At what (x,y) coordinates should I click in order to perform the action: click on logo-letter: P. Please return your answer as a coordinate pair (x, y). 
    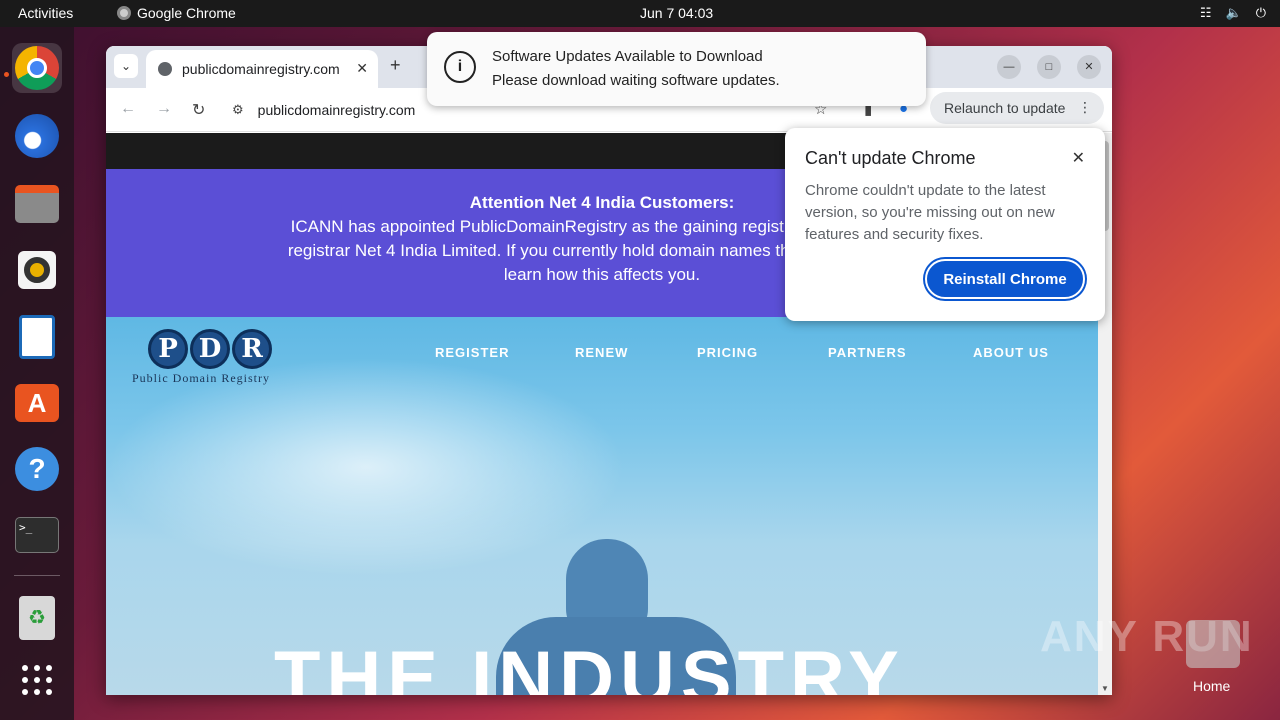
    Looking at the image, I should click on (168, 349).